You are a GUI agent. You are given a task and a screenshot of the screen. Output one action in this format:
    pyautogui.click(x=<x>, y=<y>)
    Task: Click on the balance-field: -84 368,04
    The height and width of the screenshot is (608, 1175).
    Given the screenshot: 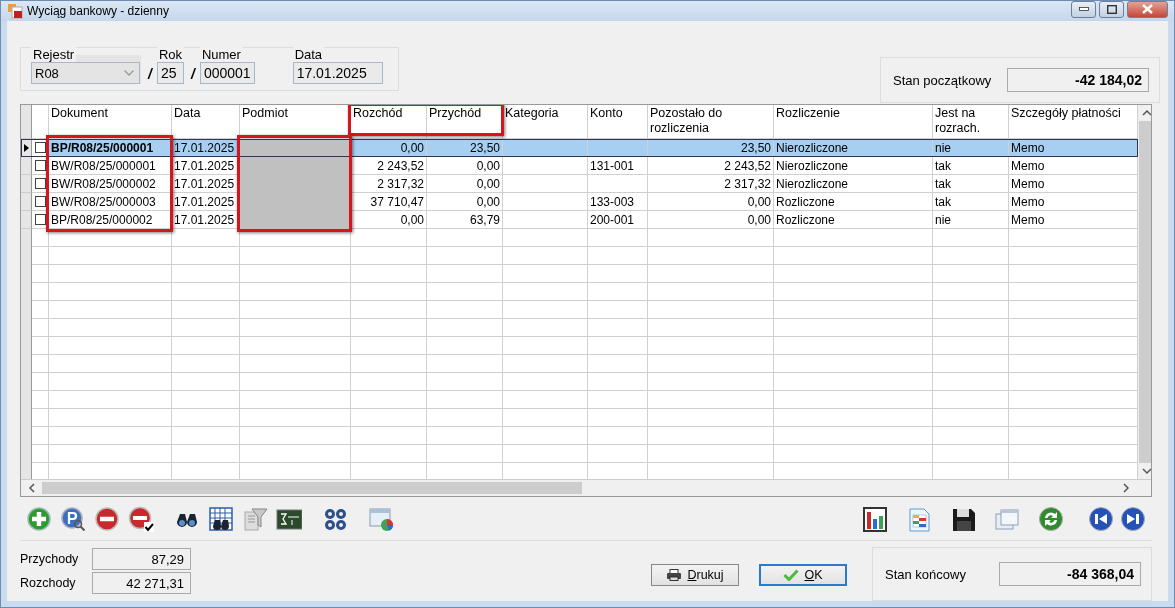 What is the action you would take?
    pyautogui.click(x=1070, y=574)
    